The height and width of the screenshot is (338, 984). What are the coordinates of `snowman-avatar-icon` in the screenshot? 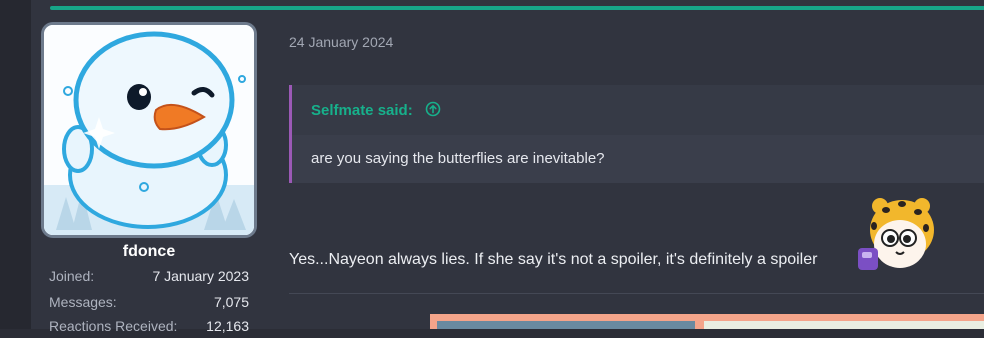 It's located at (149, 130).